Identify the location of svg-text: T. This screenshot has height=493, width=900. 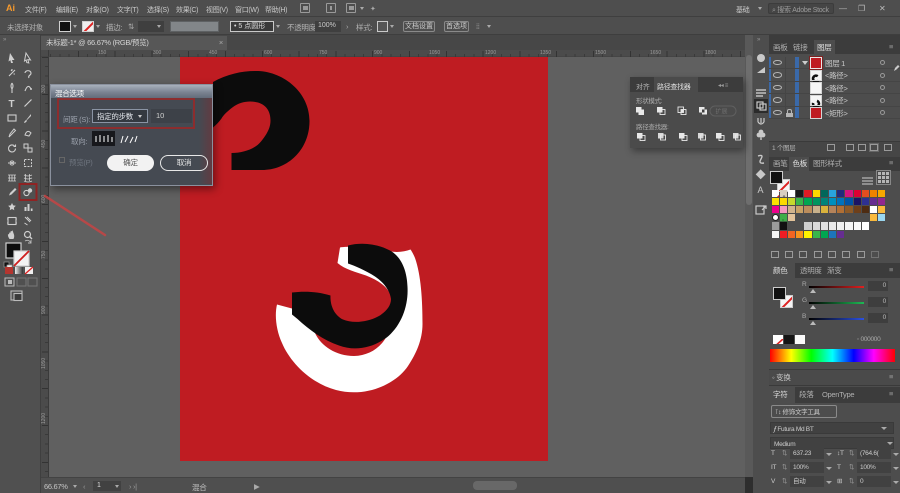
(12, 104).